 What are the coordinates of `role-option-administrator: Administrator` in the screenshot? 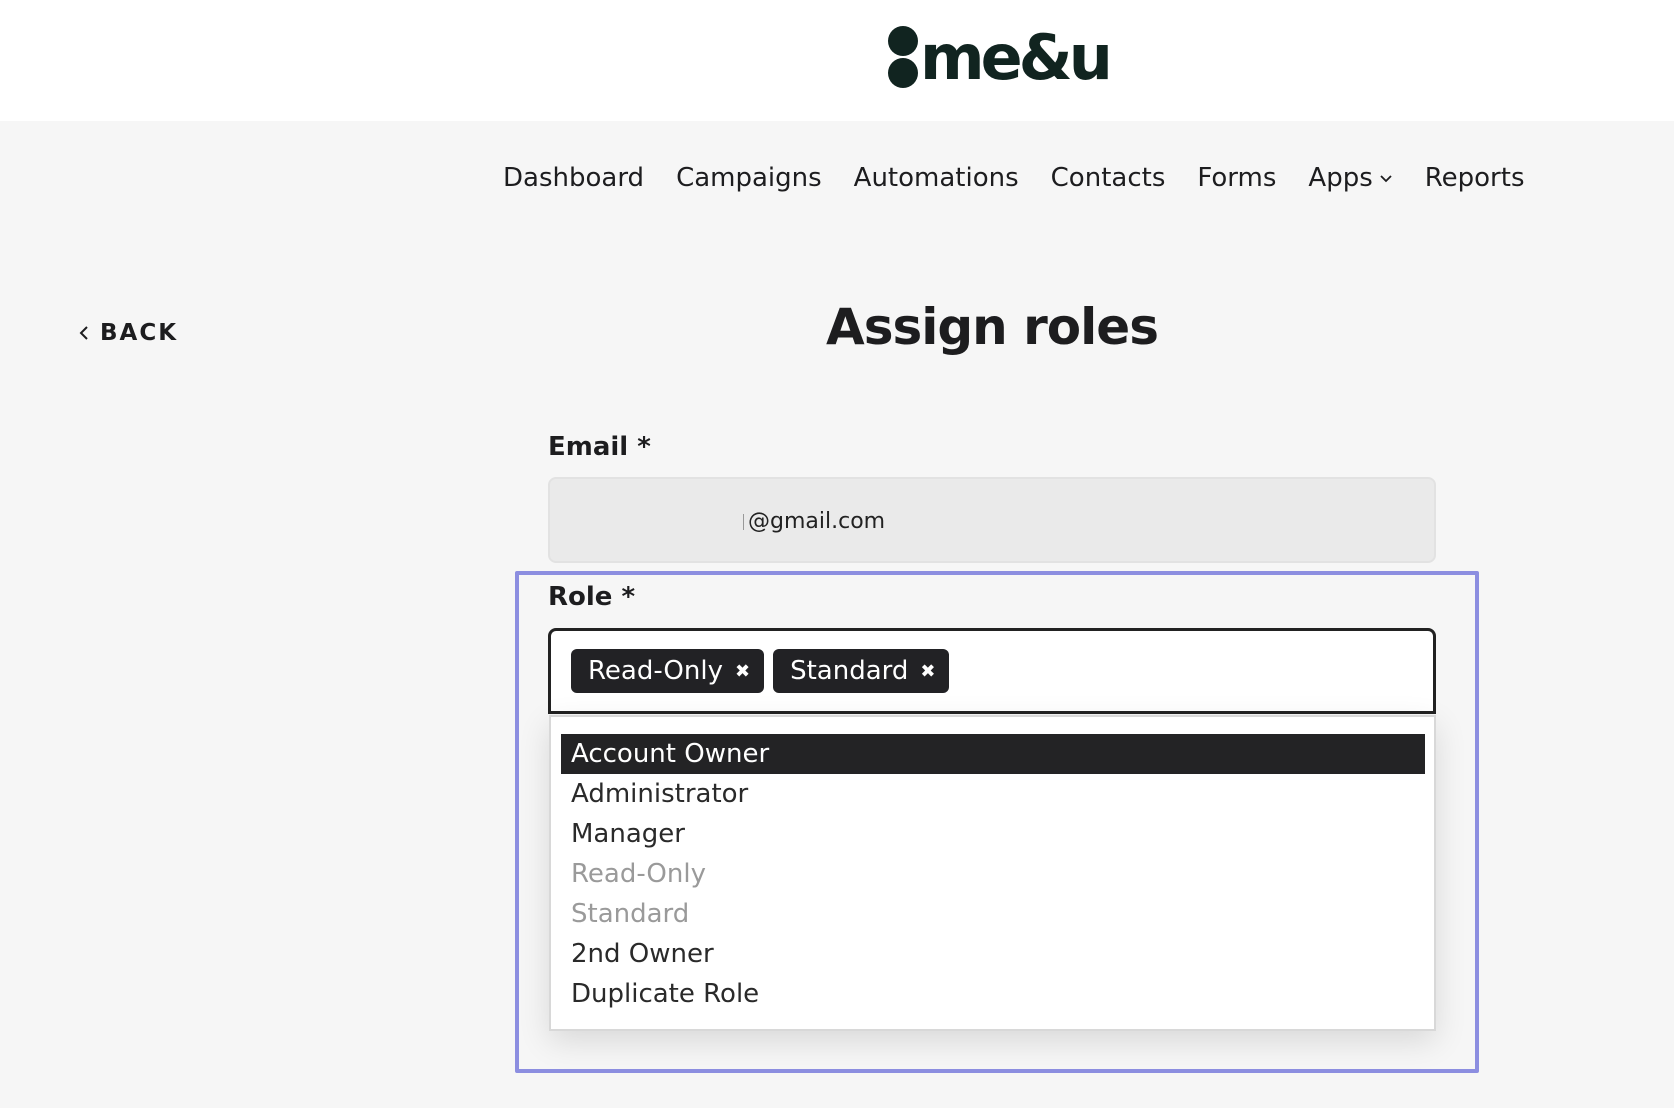 It's located at (993, 794).